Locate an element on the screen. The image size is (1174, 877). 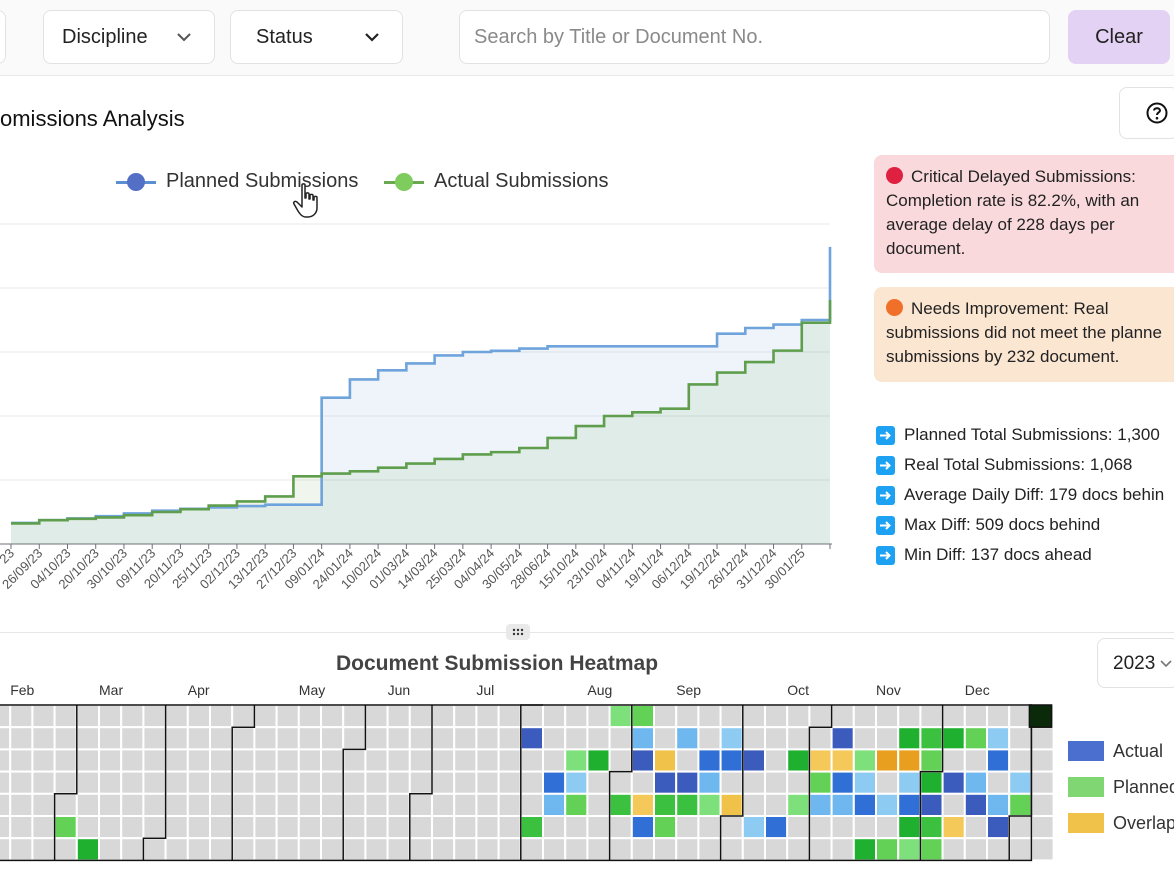
first-filter-dropdown is located at coordinates (3, 37).